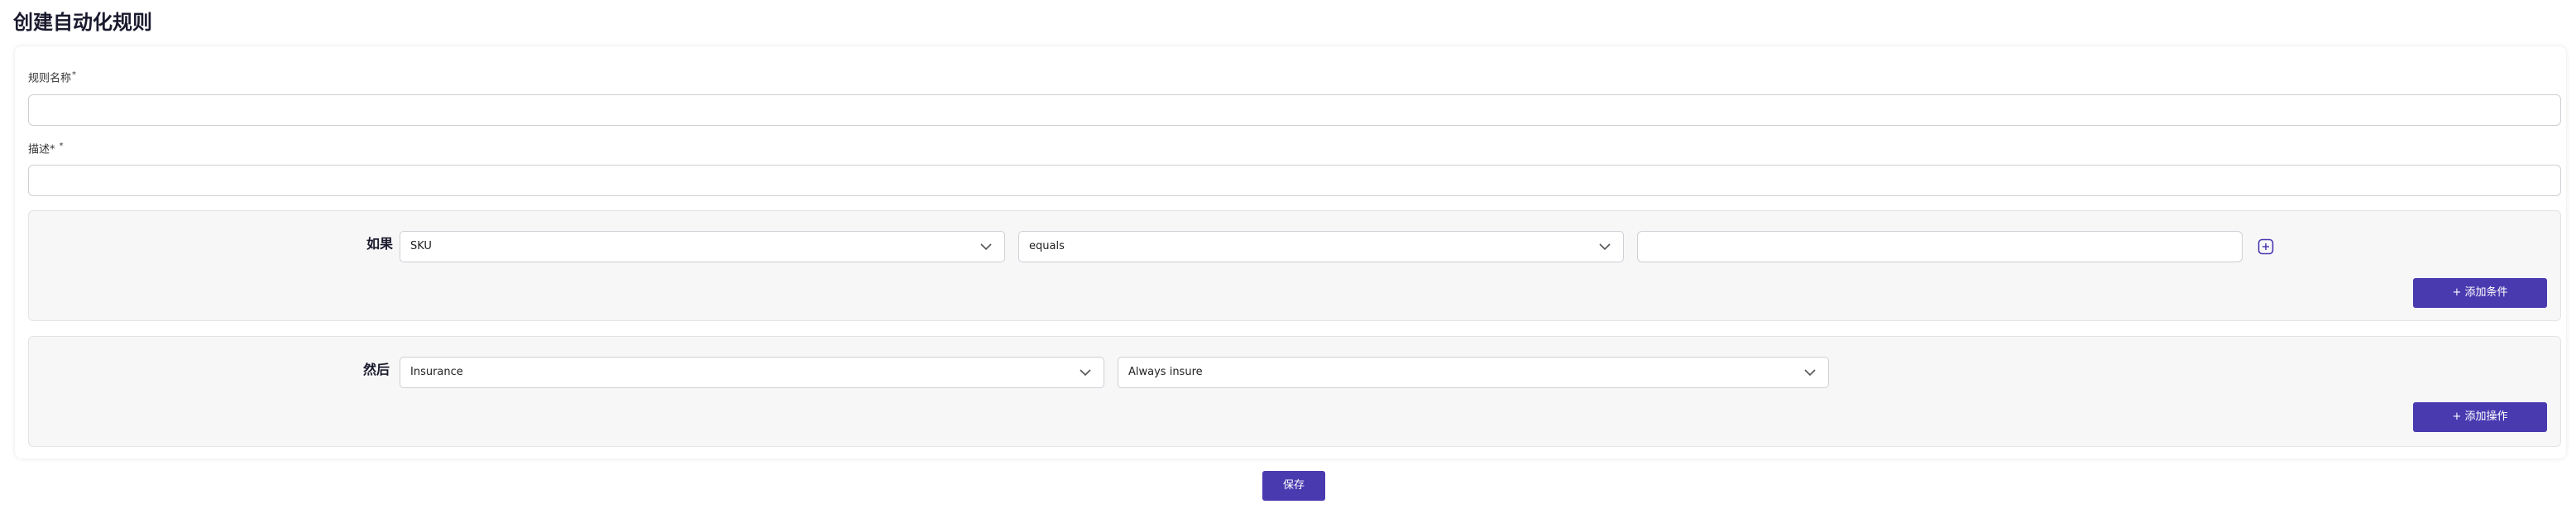 The width and height of the screenshot is (2576, 509). Describe the element at coordinates (380, 244) in the screenshot. I see `condition-label: 如果` at that location.